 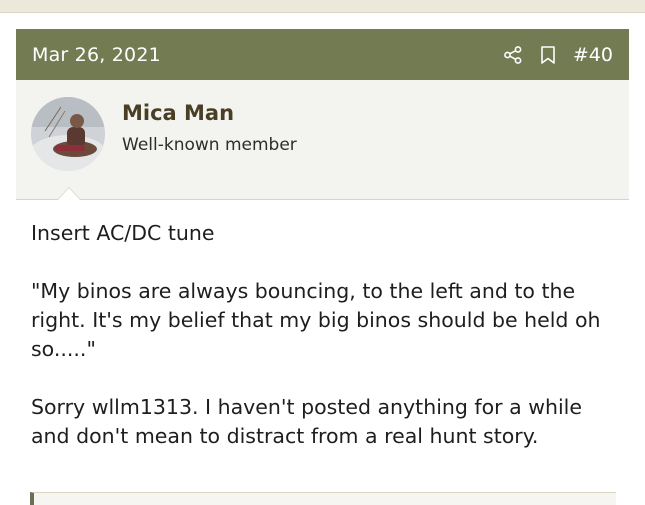 What do you see at coordinates (209, 145) in the screenshot?
I see `user-title: Well-known member` at bounding box center [209, 145].